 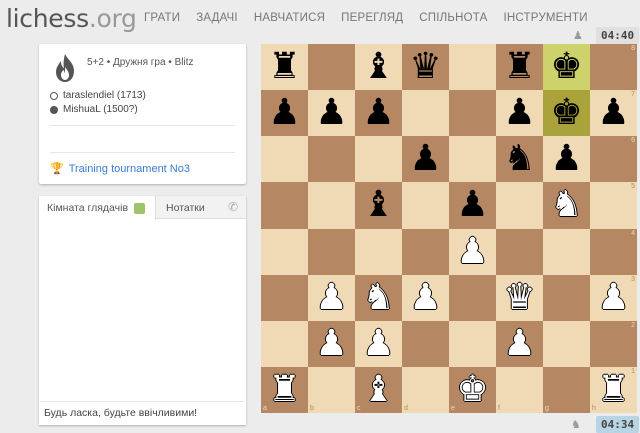 I want to click on white-rook: ♜, so click(x=284, y=389).